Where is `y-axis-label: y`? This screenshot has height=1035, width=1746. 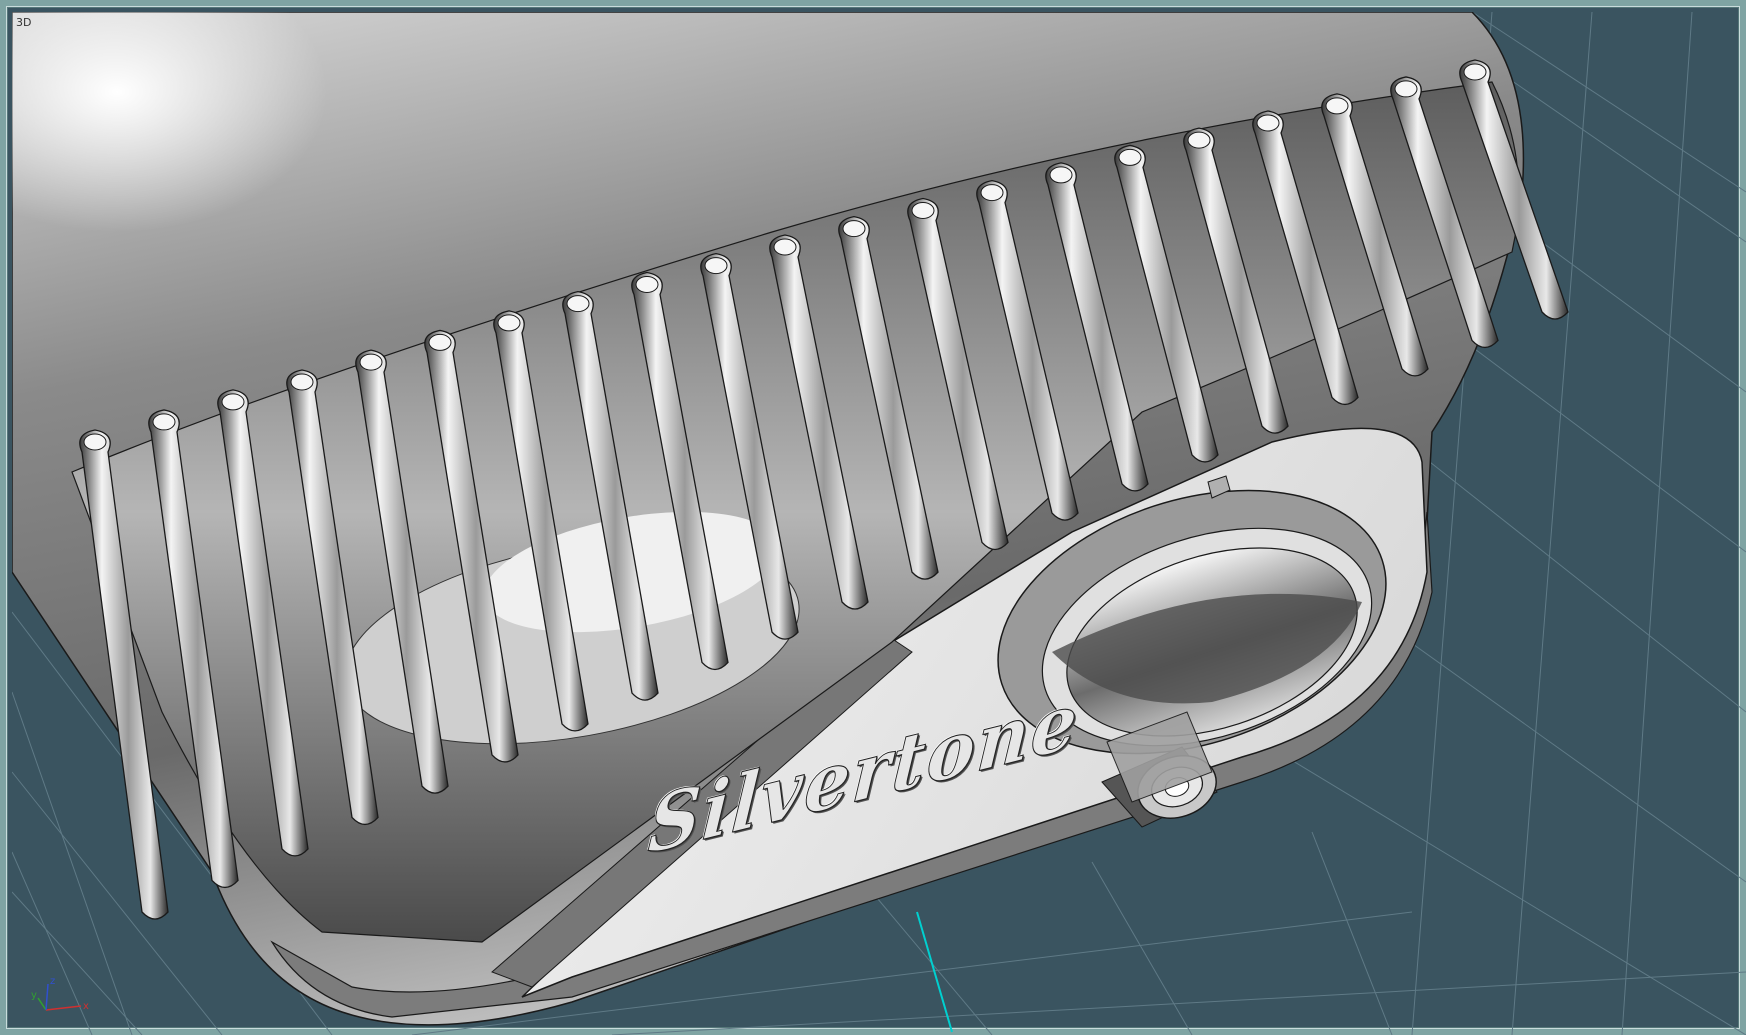
y-axis-label: y is located at coordinates (34, 995).